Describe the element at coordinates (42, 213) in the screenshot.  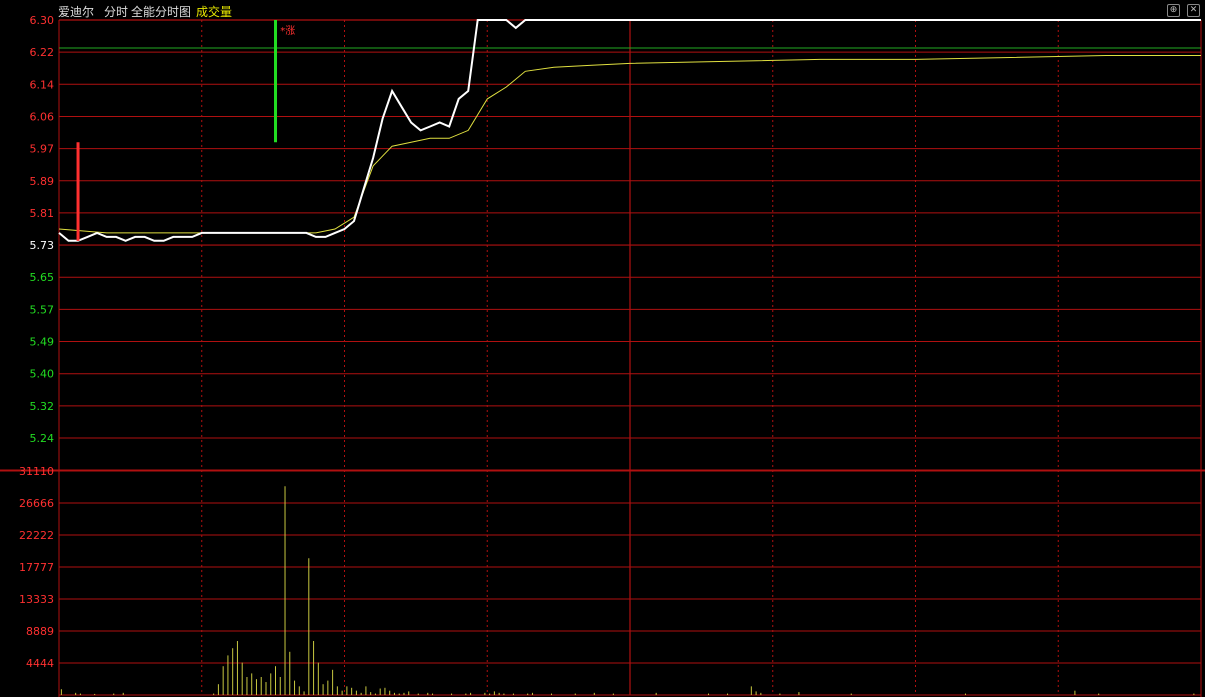
I see `price-tick-label: 5.81` at that location.